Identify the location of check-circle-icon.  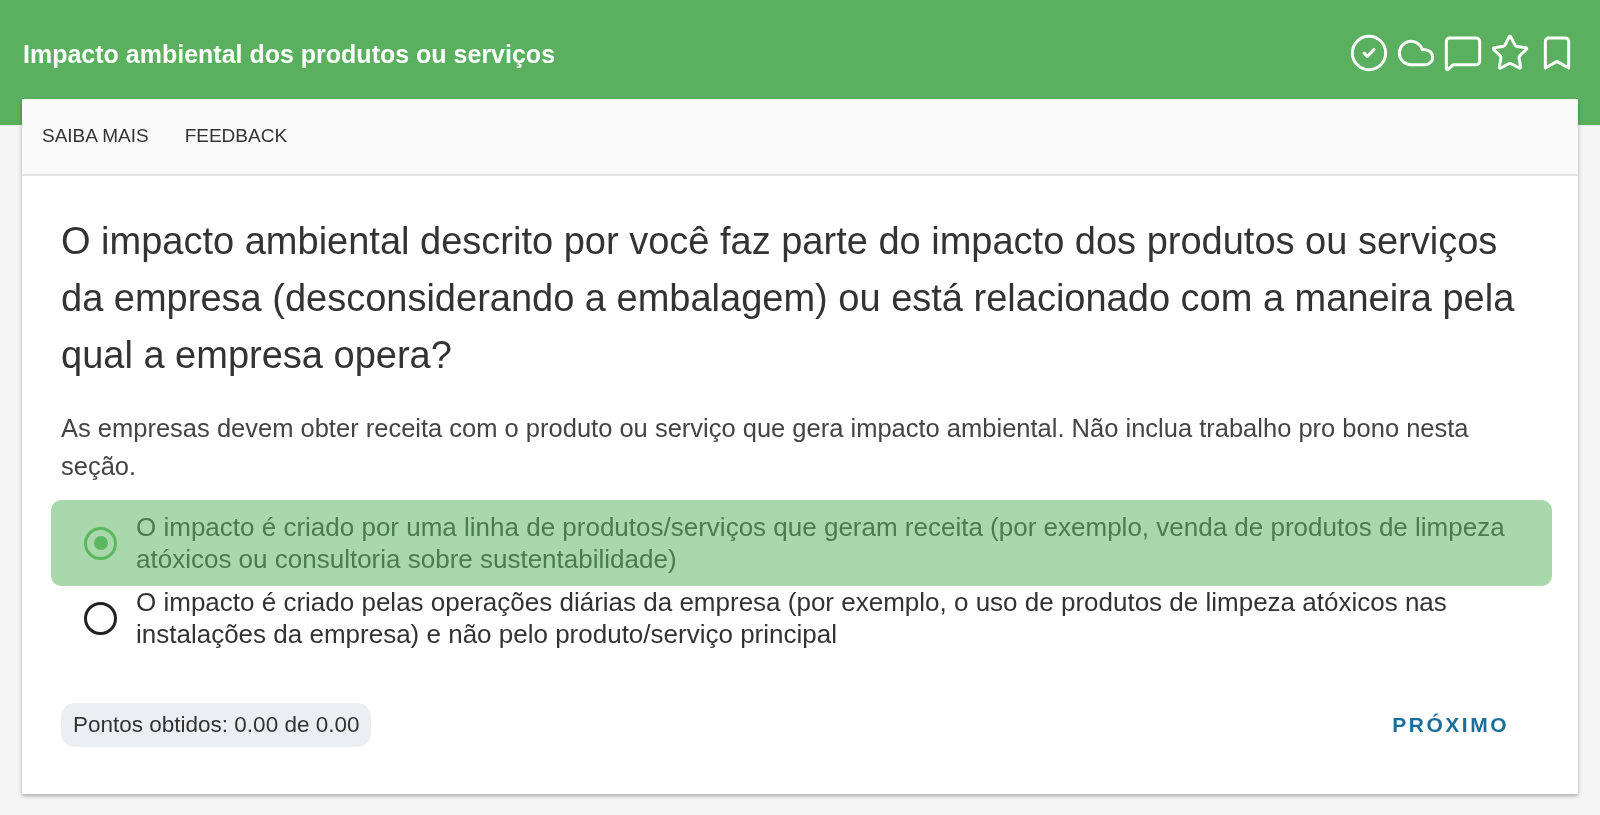
(1369, 53).